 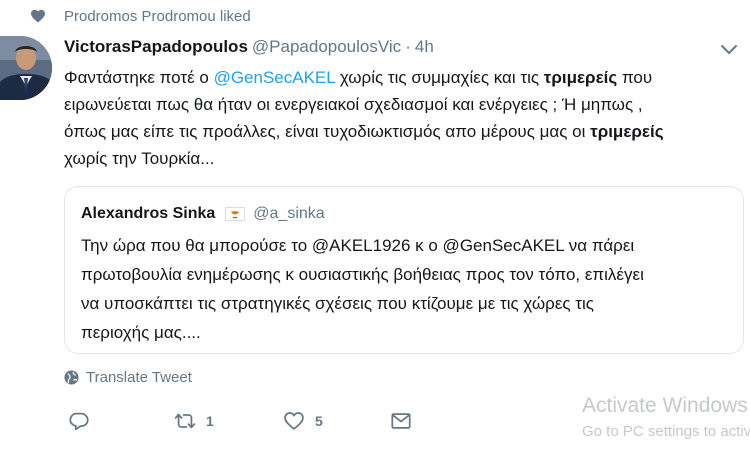 What do you see at coordinates (185, 421) in the screenshot?
I see `retweet-icon` at bounding box center [185, 421].